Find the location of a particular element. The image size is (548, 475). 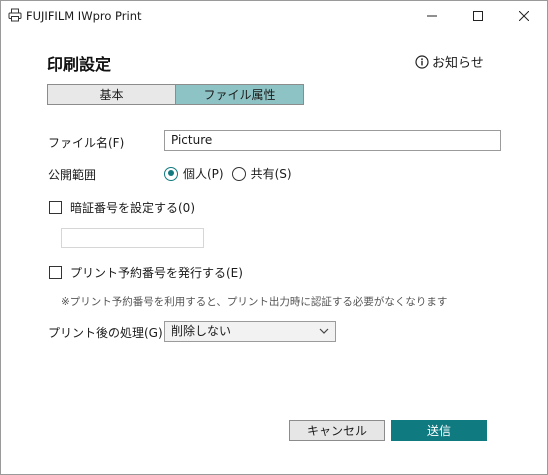

info-icon is located at coordinates (422, 61).